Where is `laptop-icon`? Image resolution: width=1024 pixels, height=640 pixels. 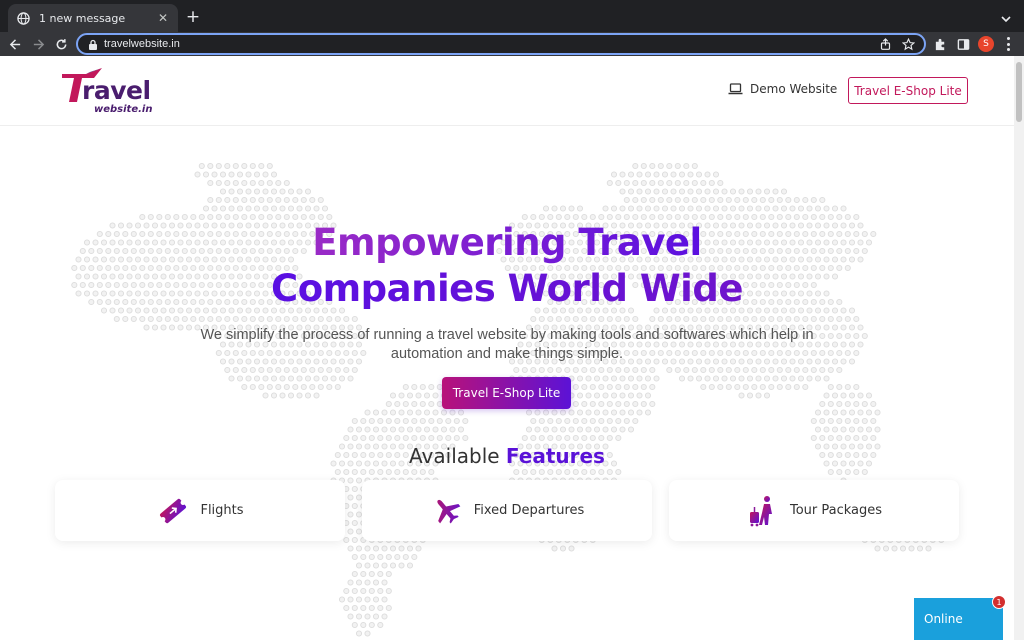 laptop-icon is located at coordinates (735, 89).